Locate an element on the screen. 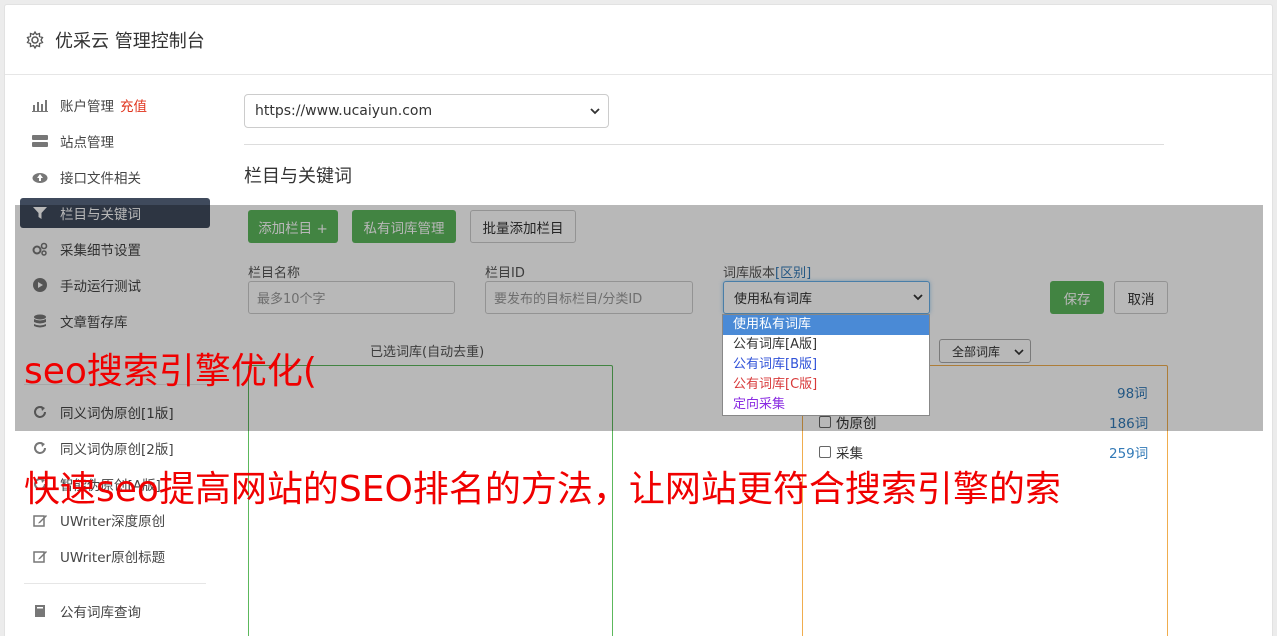 The image size is (1277, 636). selected-lib-label: 已选词库(自动去重) is located at coordinates (427, 352).